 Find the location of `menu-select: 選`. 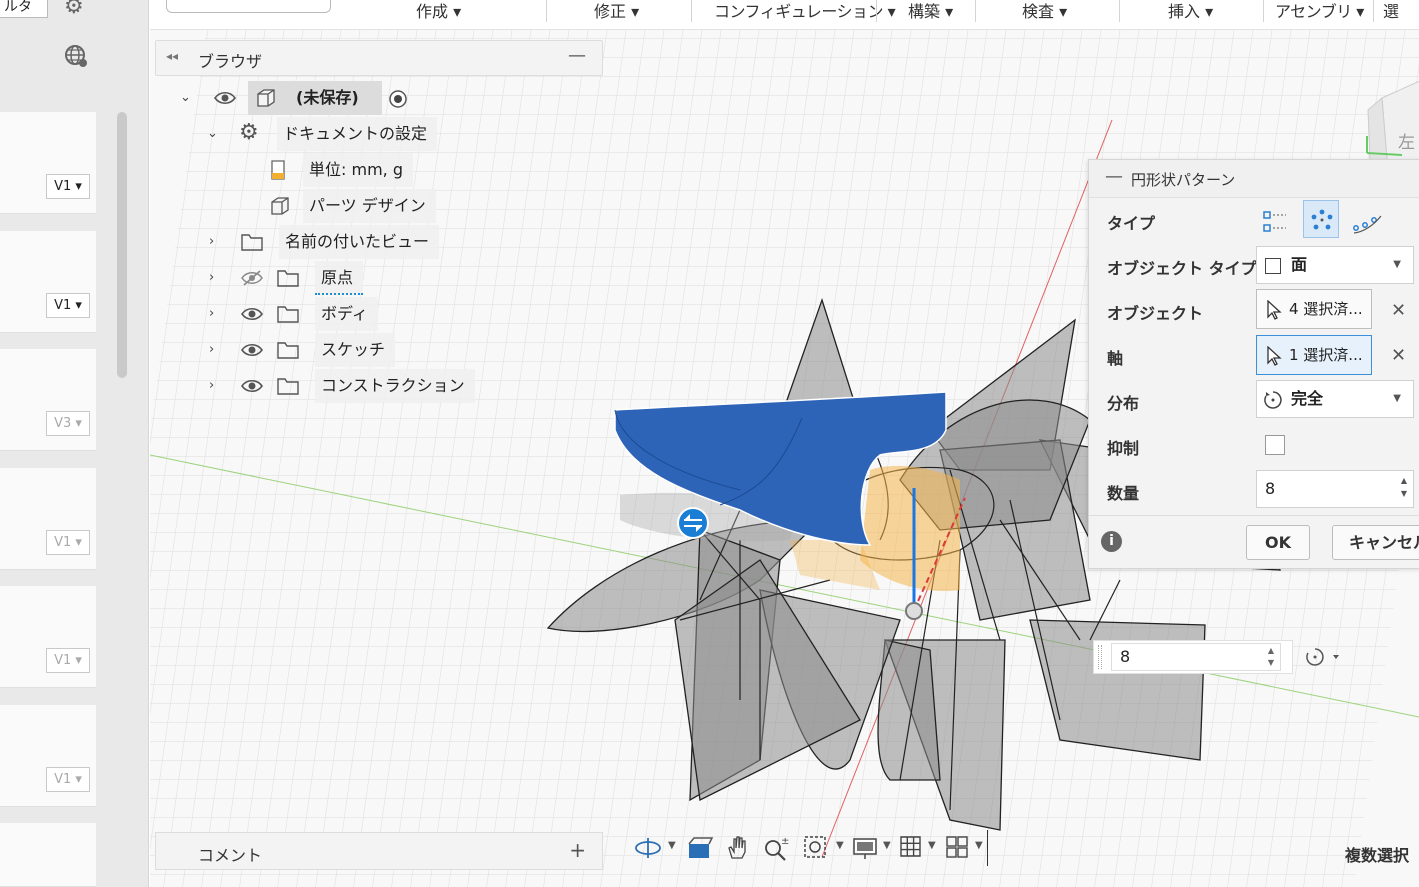

menu-select: 選 is located at coordinates (1391, 13).